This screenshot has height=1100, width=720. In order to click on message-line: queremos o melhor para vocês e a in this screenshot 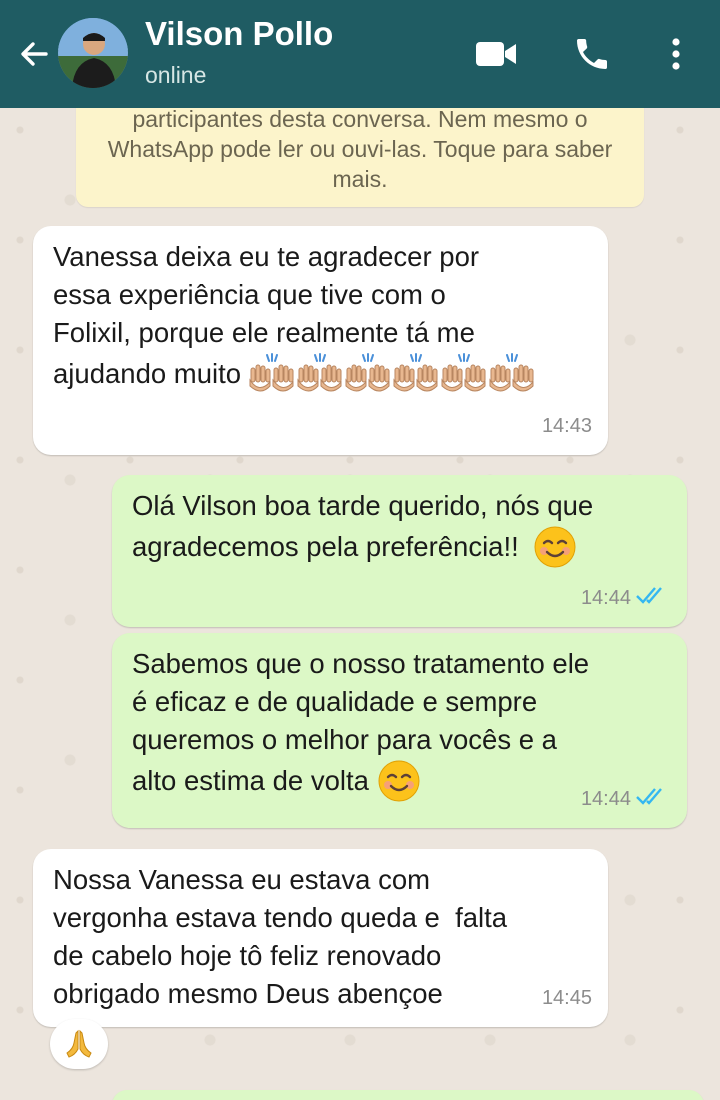, I will do `click(344, 739)`.